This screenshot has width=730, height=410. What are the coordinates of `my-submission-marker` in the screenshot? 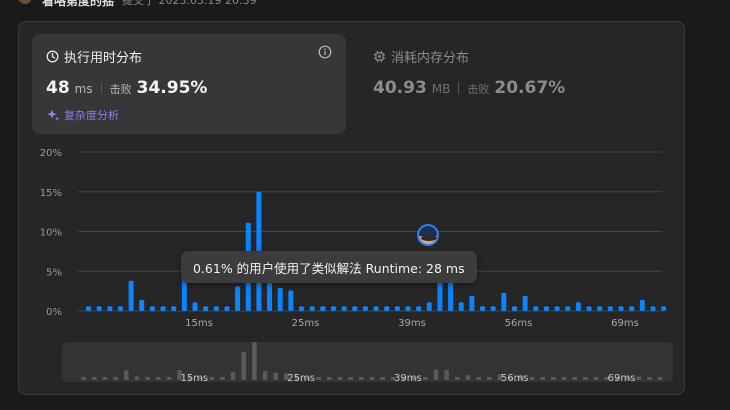 It's located at (428, 235).